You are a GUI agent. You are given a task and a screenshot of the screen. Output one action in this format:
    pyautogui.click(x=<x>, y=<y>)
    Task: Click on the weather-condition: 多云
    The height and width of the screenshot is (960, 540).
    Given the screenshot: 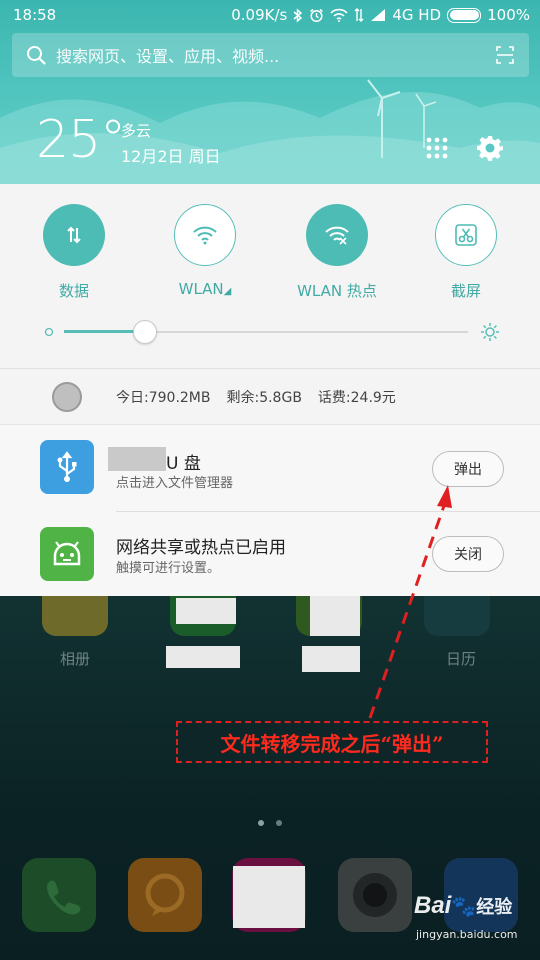 What is the action you would take?
    pyautogui.click(x=136, y=131)
    